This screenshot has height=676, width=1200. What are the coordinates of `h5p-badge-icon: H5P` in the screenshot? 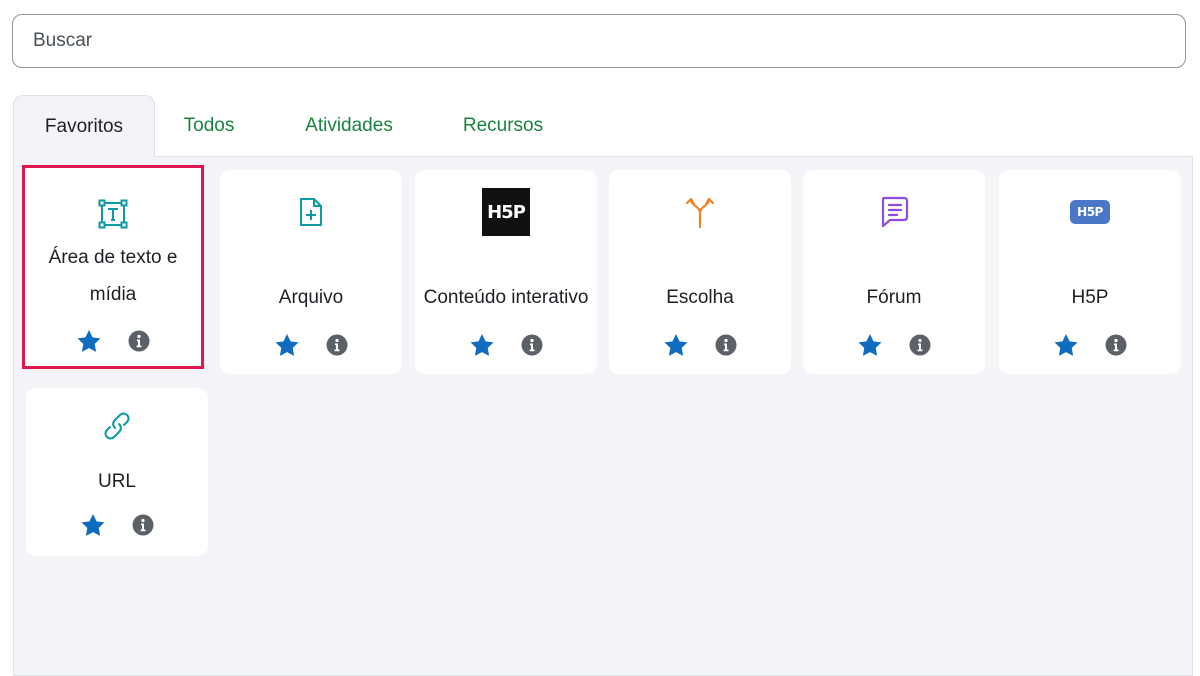 It's located at (1090, 212).